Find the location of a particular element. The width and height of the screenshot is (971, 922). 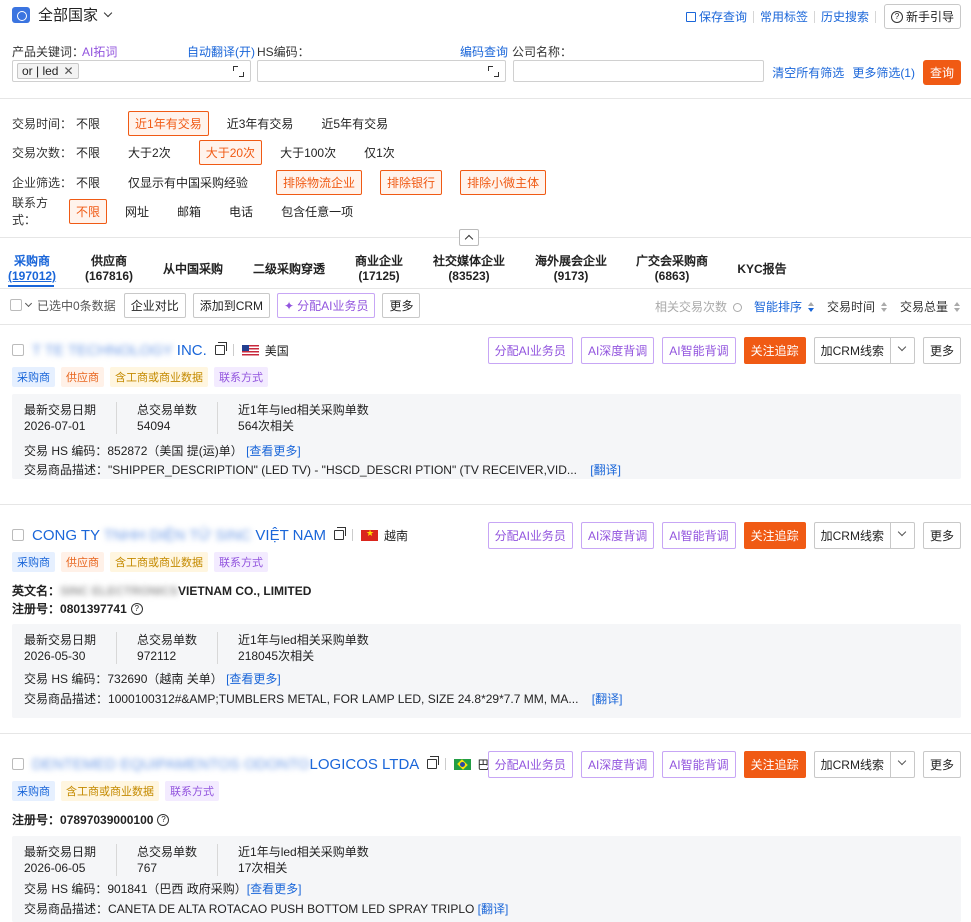

filter-option: 近5年有交易 is located at coordinates (354, 123).